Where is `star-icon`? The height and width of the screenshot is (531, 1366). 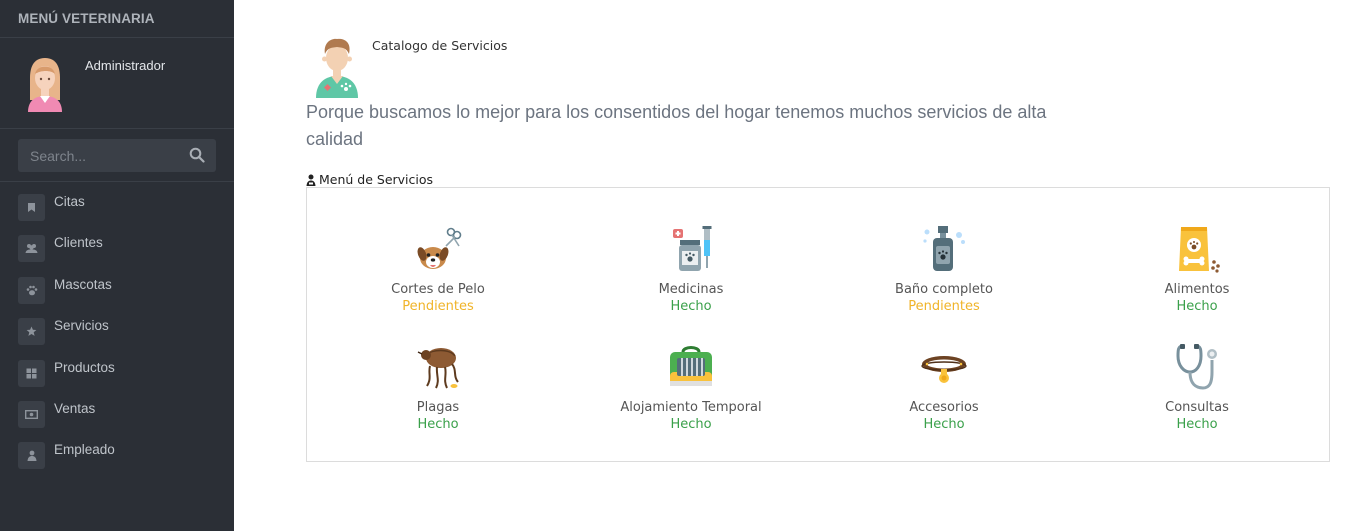
star-icon is located at coordinates (31, 332).